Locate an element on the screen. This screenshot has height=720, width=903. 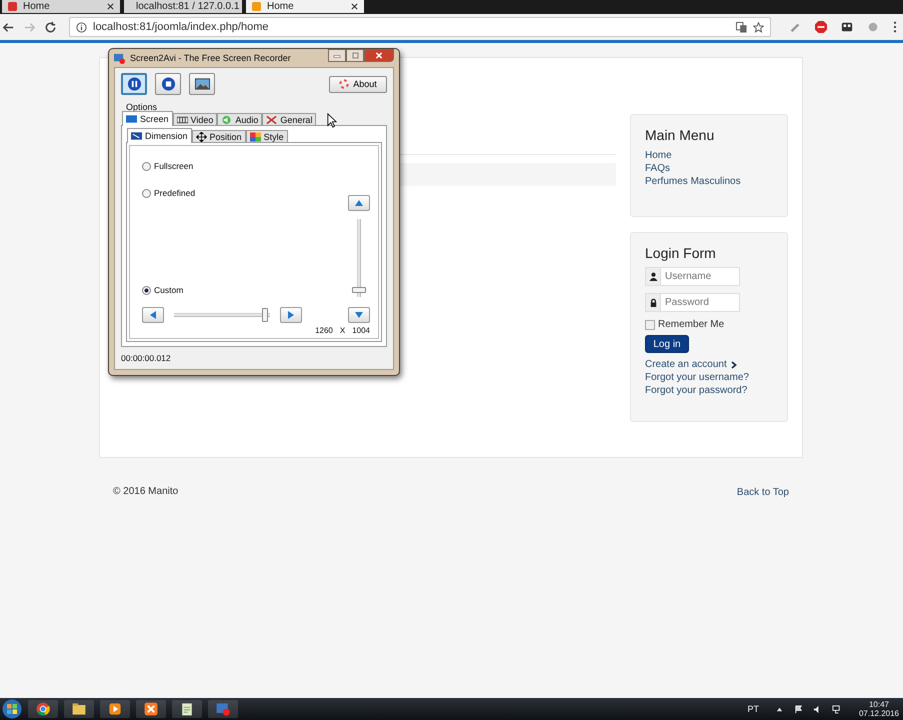
info-icon is located at coordinates (81, 27).